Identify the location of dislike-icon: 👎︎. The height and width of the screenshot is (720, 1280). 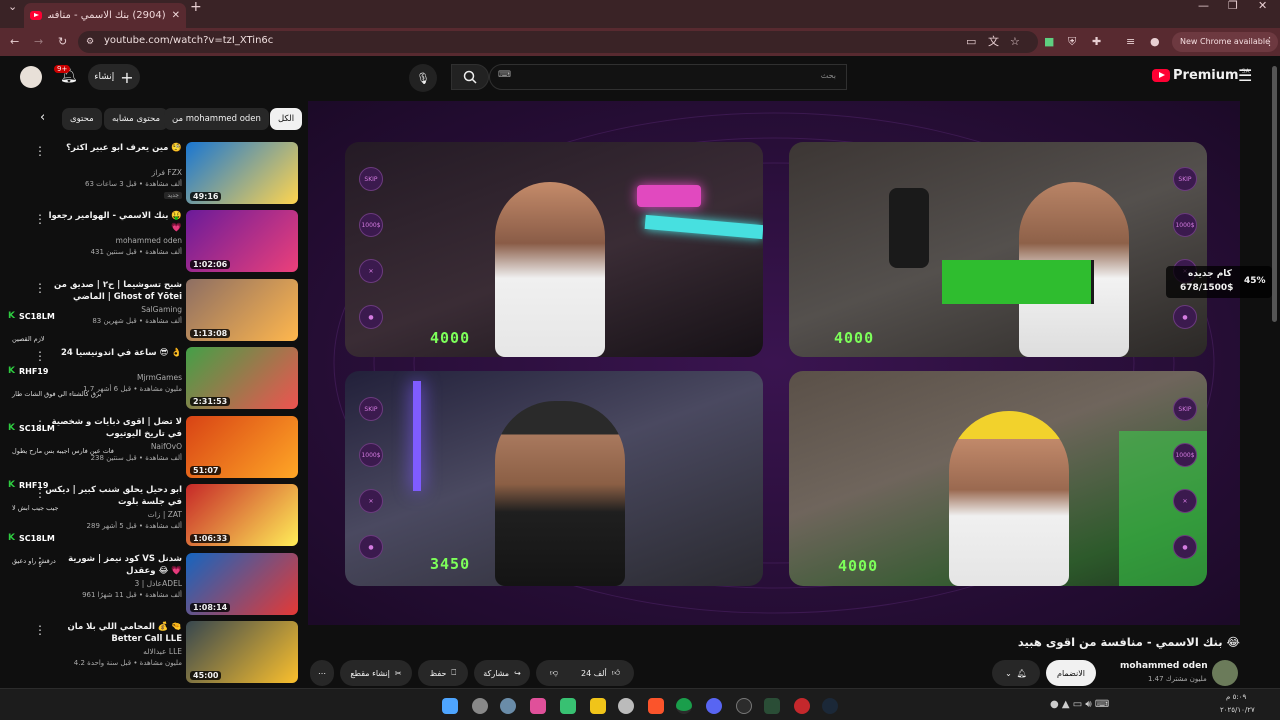
(554, 673).